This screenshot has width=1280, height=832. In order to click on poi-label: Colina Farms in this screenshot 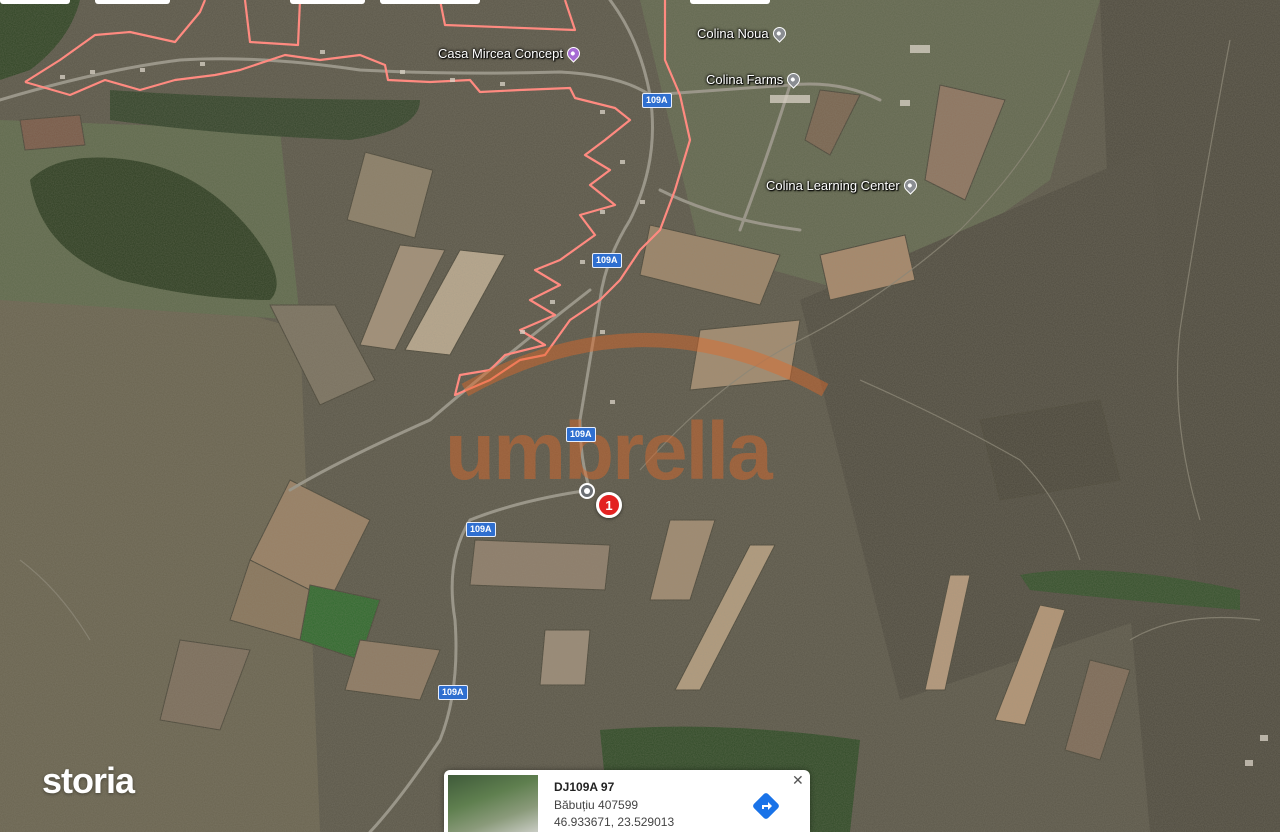, I will do `click(745, 79)`.